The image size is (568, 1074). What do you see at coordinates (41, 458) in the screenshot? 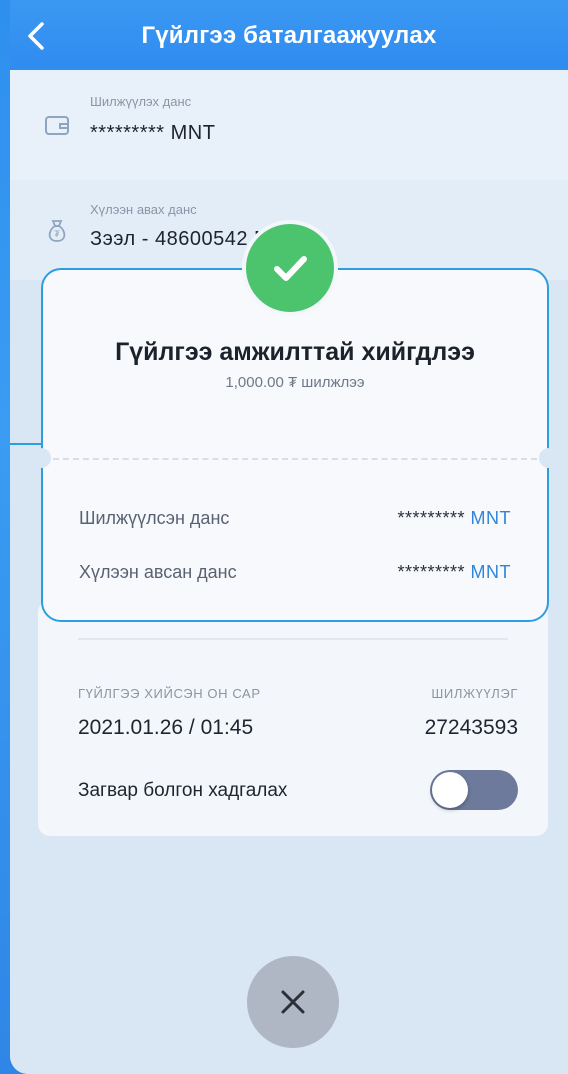
I see `ticket-notch-left` at bounding box center [41, 458].